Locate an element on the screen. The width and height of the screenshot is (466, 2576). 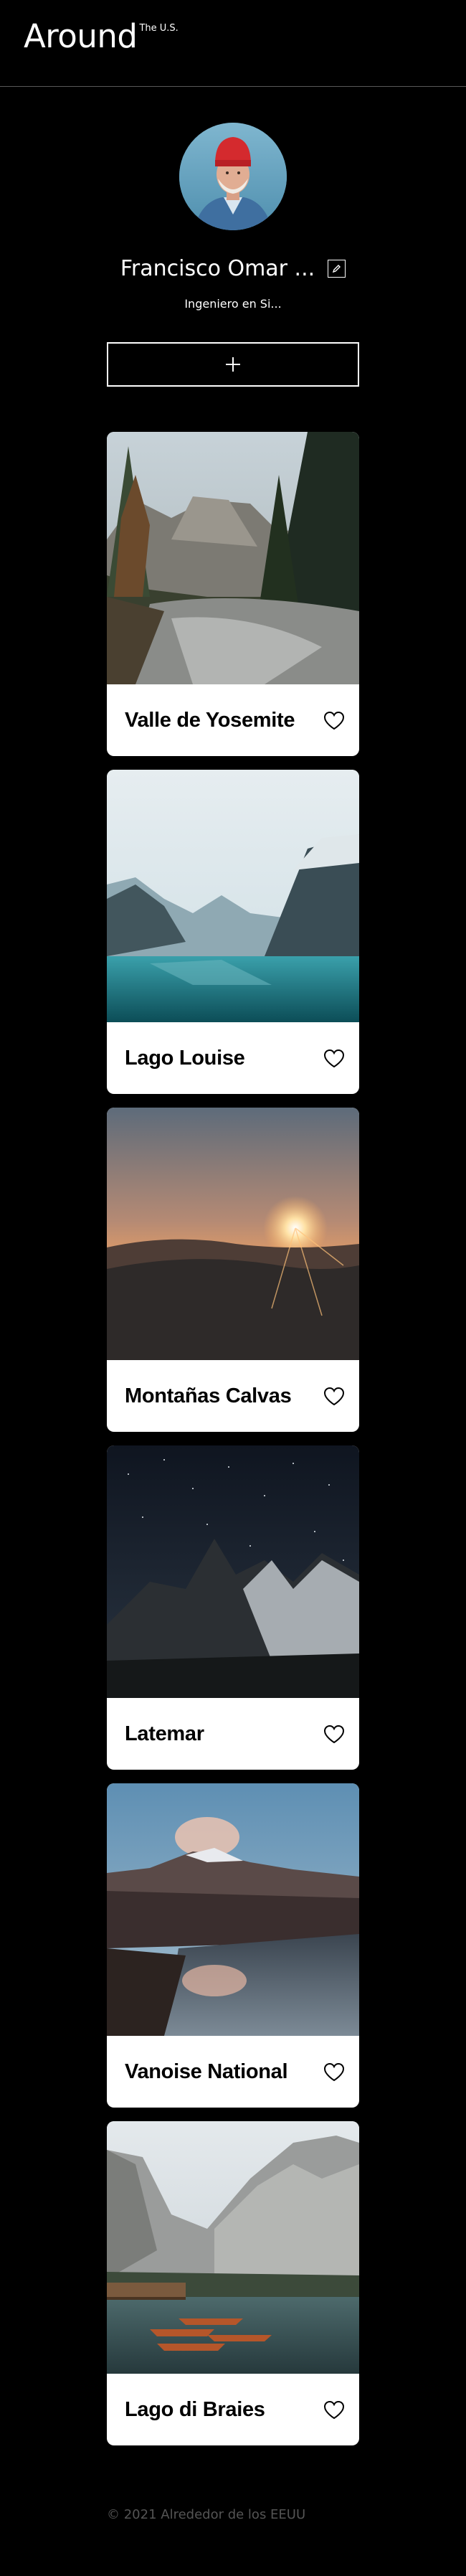
plus-icon is located at coordinates (233, 364).